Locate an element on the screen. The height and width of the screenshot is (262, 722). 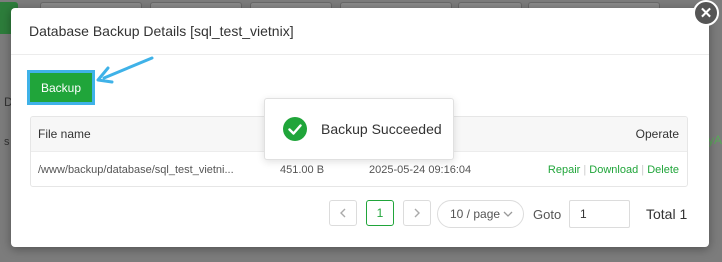
chevron-right-icon is located at coordinates (417, 213).